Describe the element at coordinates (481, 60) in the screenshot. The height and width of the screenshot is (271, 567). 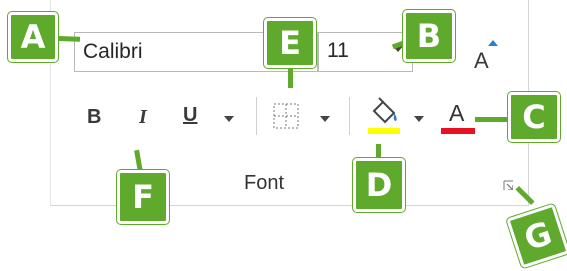
I see `grow-font-glyph: A` at that location.